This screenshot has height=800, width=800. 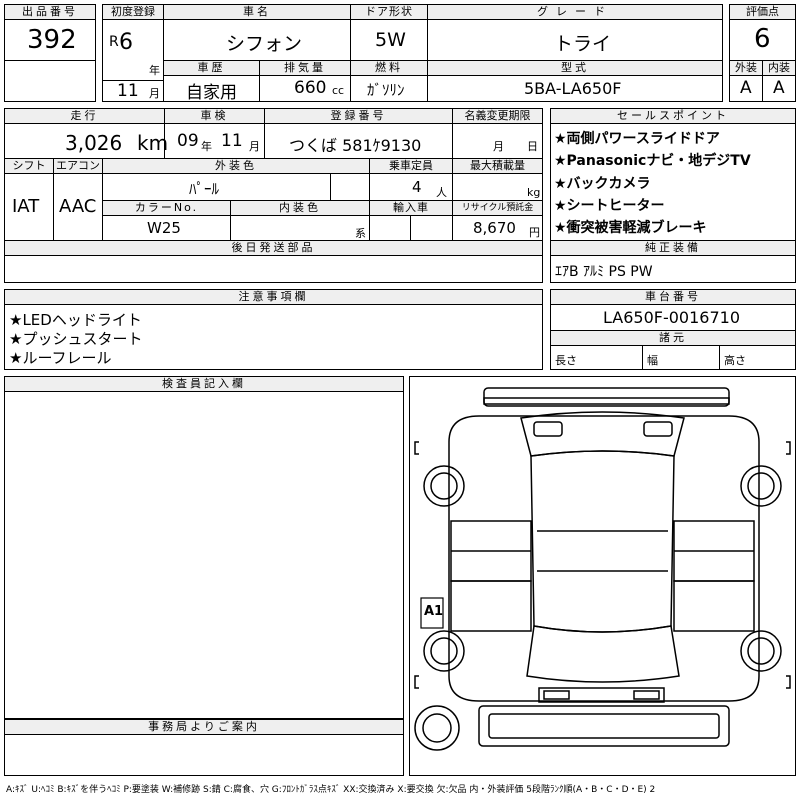 I want to click on first-reg-cell: R 6 年, so click(x=133, y=50).